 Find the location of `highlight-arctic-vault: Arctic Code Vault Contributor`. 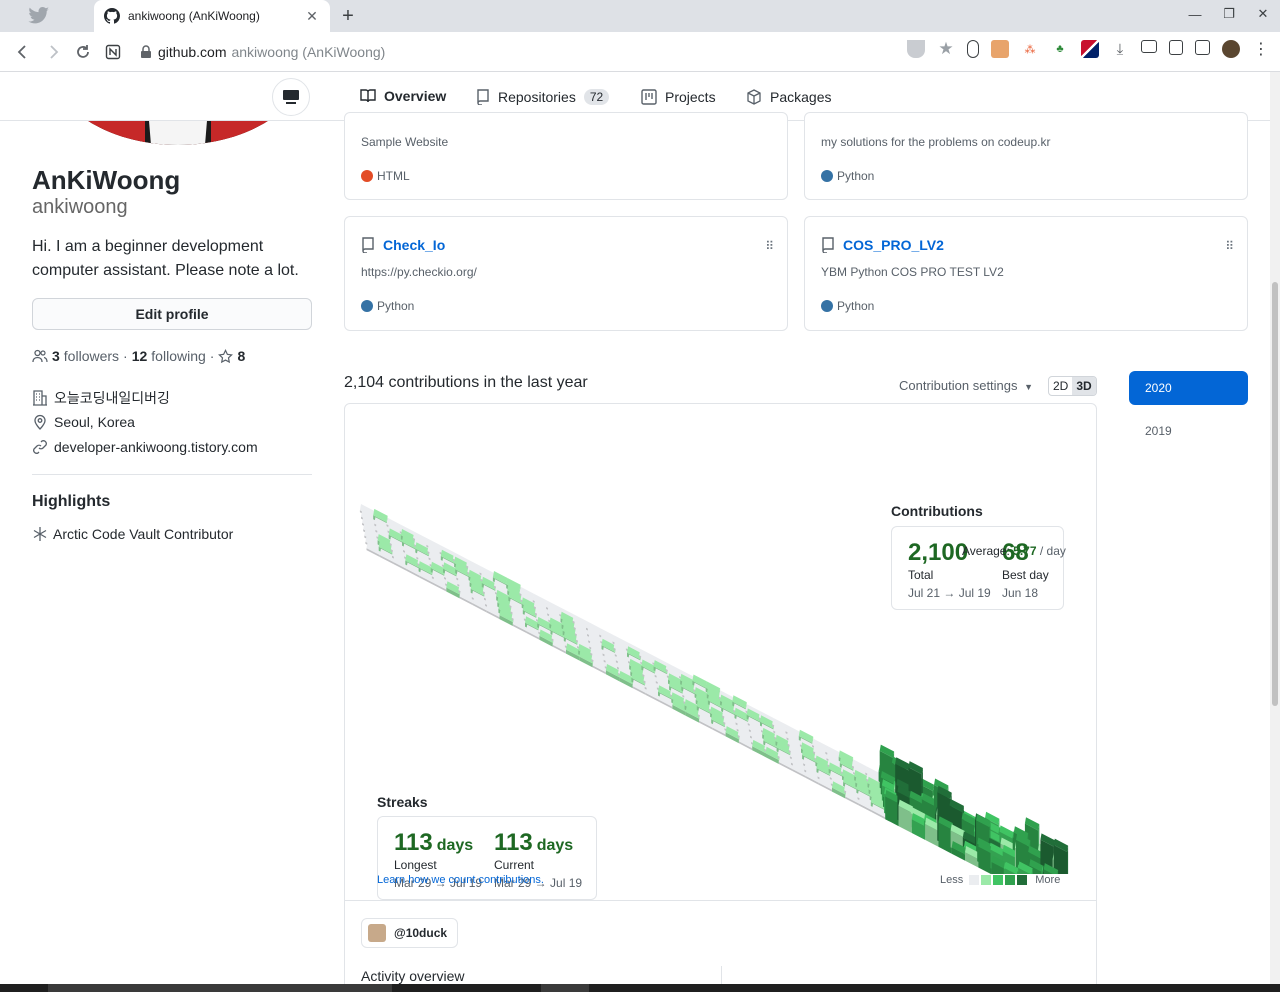

highlight-arctic-vault: Arctic Code Vault Contributor is located at coordinates (132, 534).